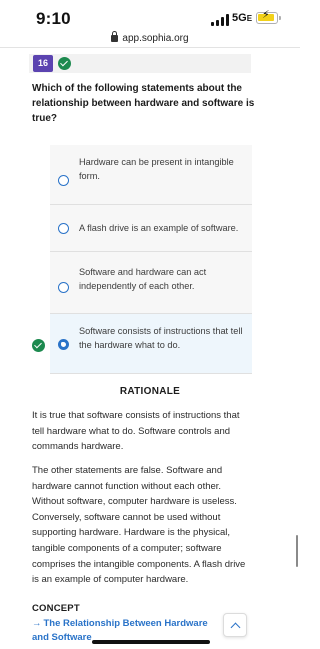  I want to click on address-bar: app.sophia.org, so click(150, 37).